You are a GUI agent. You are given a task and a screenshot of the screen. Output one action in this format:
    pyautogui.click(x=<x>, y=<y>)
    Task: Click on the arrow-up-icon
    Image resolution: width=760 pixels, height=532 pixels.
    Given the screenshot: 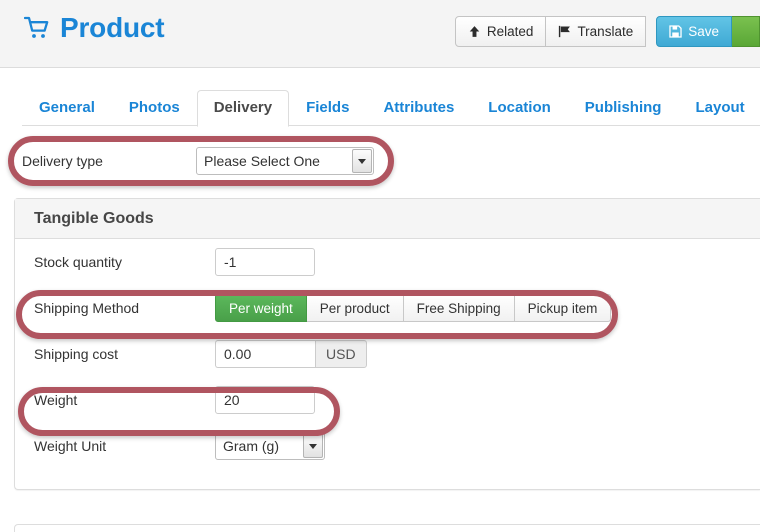 What is the action you would take?
    pyautogui.click(x=474, y=31)
    